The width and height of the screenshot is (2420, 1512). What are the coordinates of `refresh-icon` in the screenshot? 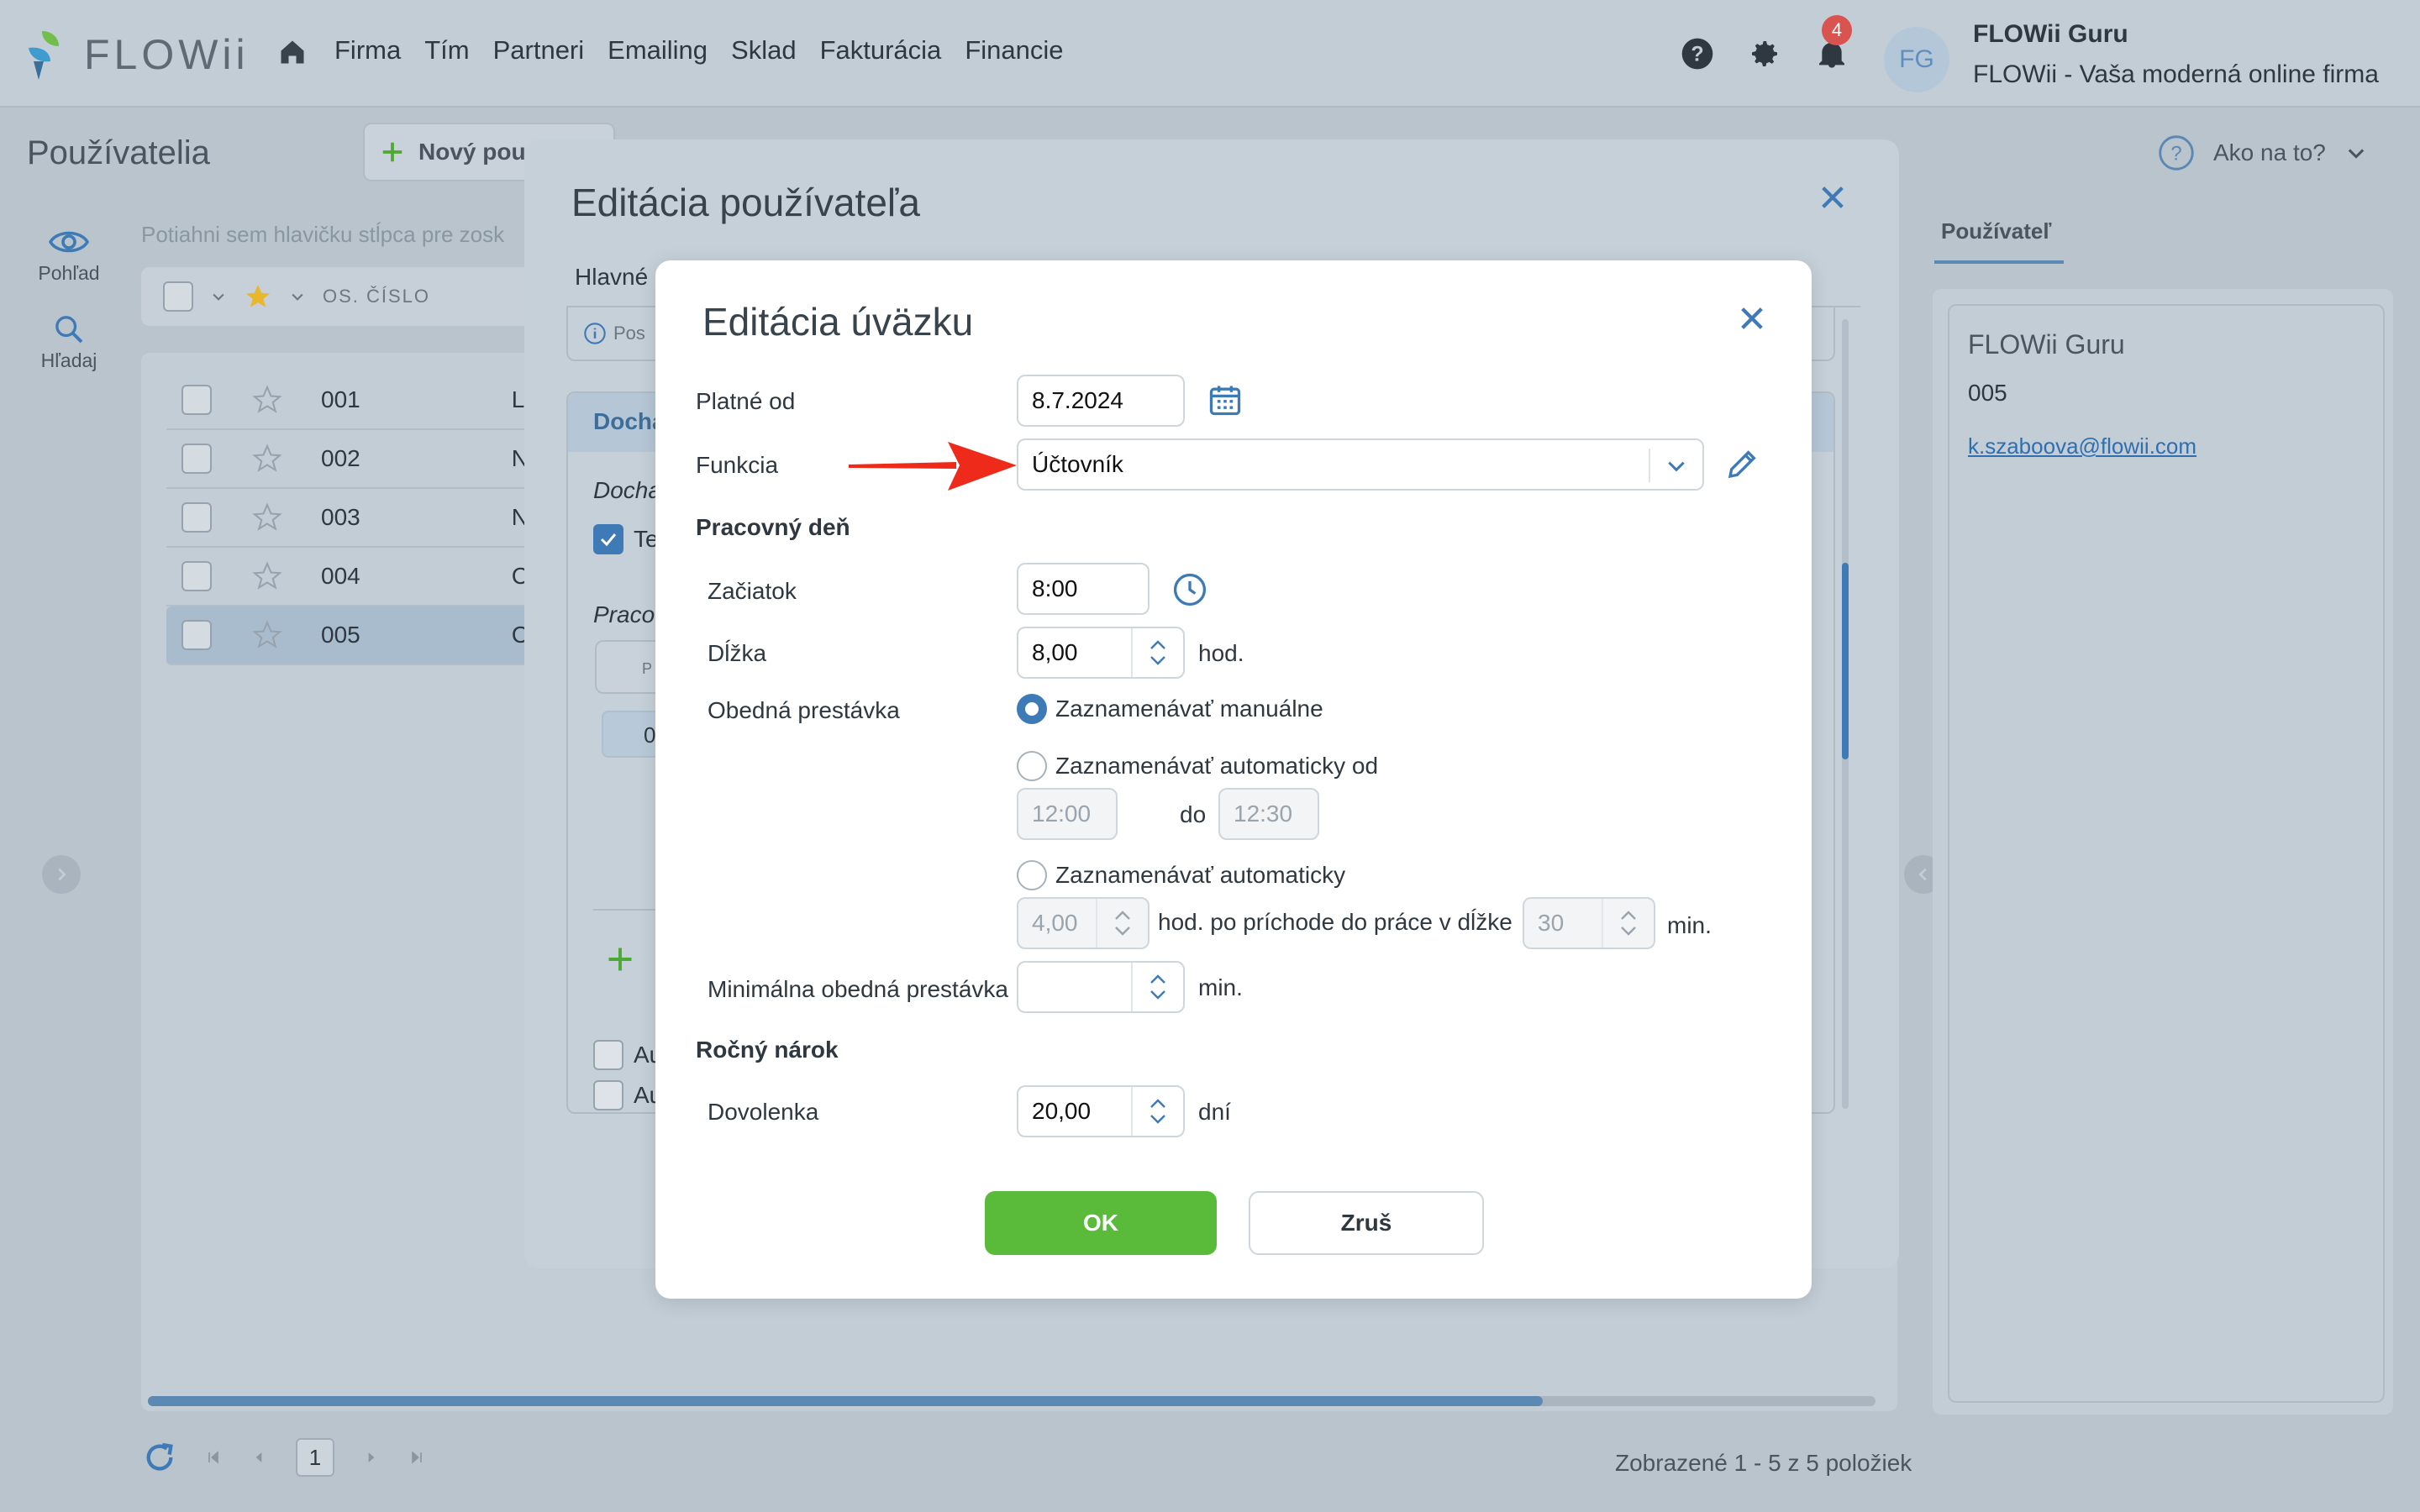 It's located at (159, 1457).